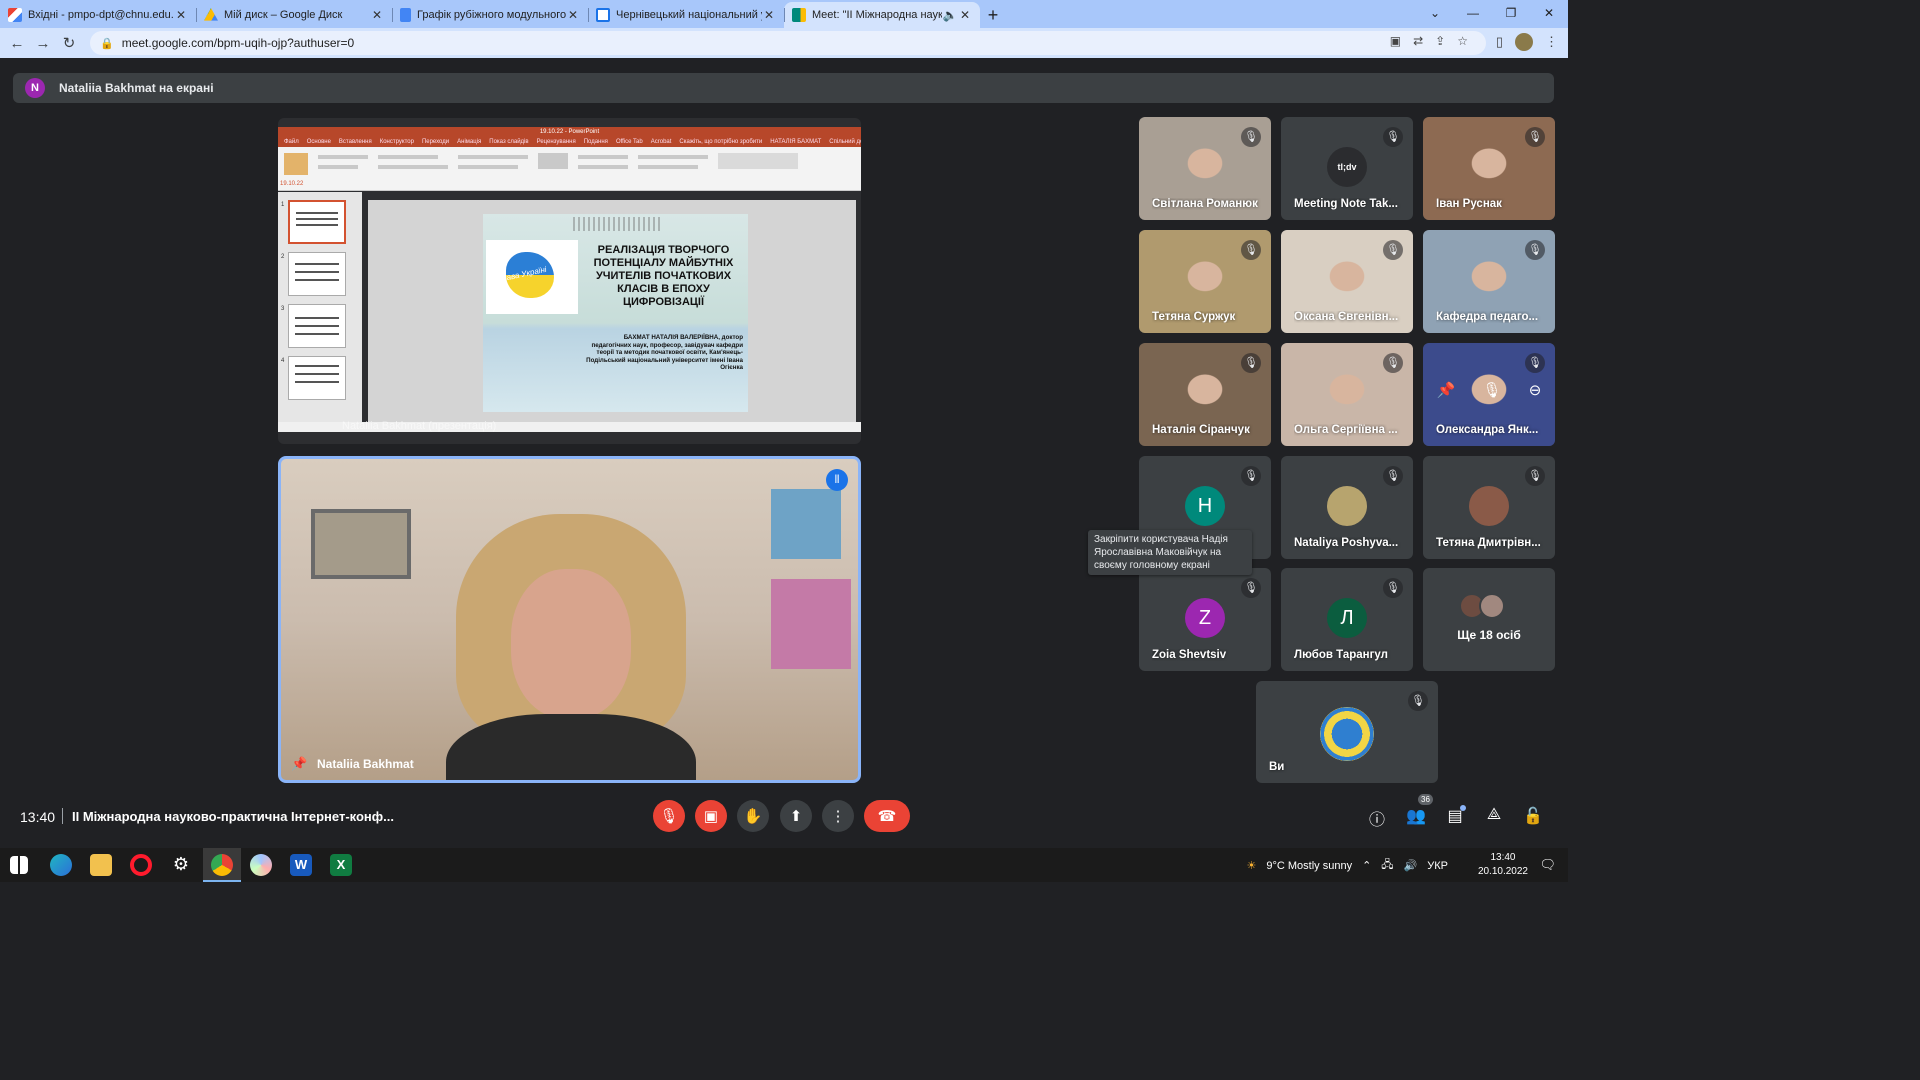 The image size is (1920, 1080). I want to click on host-controls-icon: 🔓, so click(1533, 816).